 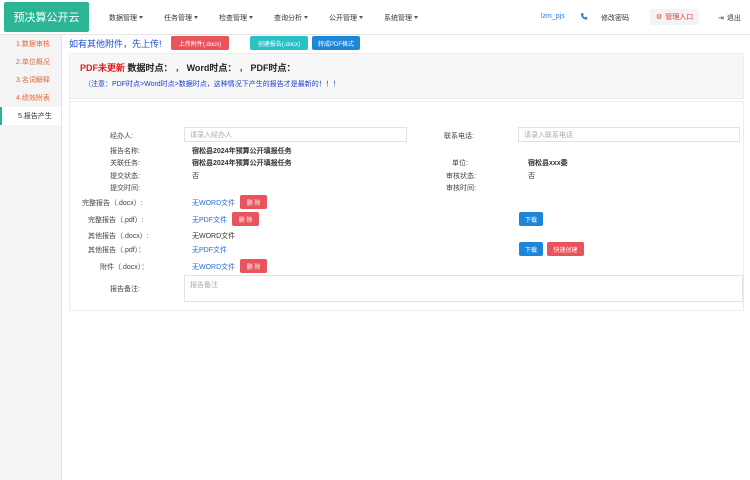 What do you see at coordinates (548, 163) in the screenshot?
I see `unit-value: 宿松县xxx委` at bounding box center [548, 163].